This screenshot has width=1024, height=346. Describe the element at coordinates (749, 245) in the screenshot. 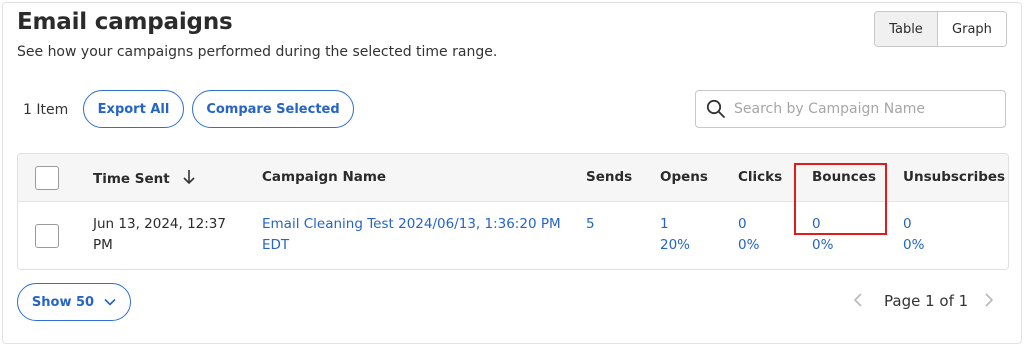

I see `clicks-rate: 0%` at that location.